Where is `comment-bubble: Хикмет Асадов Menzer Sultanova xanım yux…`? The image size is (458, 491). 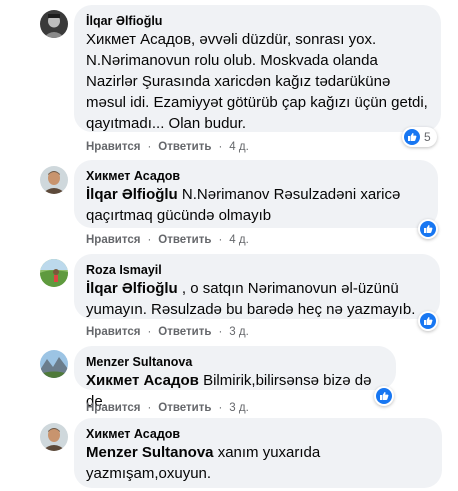
comment-bubble: Хикмет Асадов Menzer Sultanova xanım yux… is located at coordinates (258, 453).